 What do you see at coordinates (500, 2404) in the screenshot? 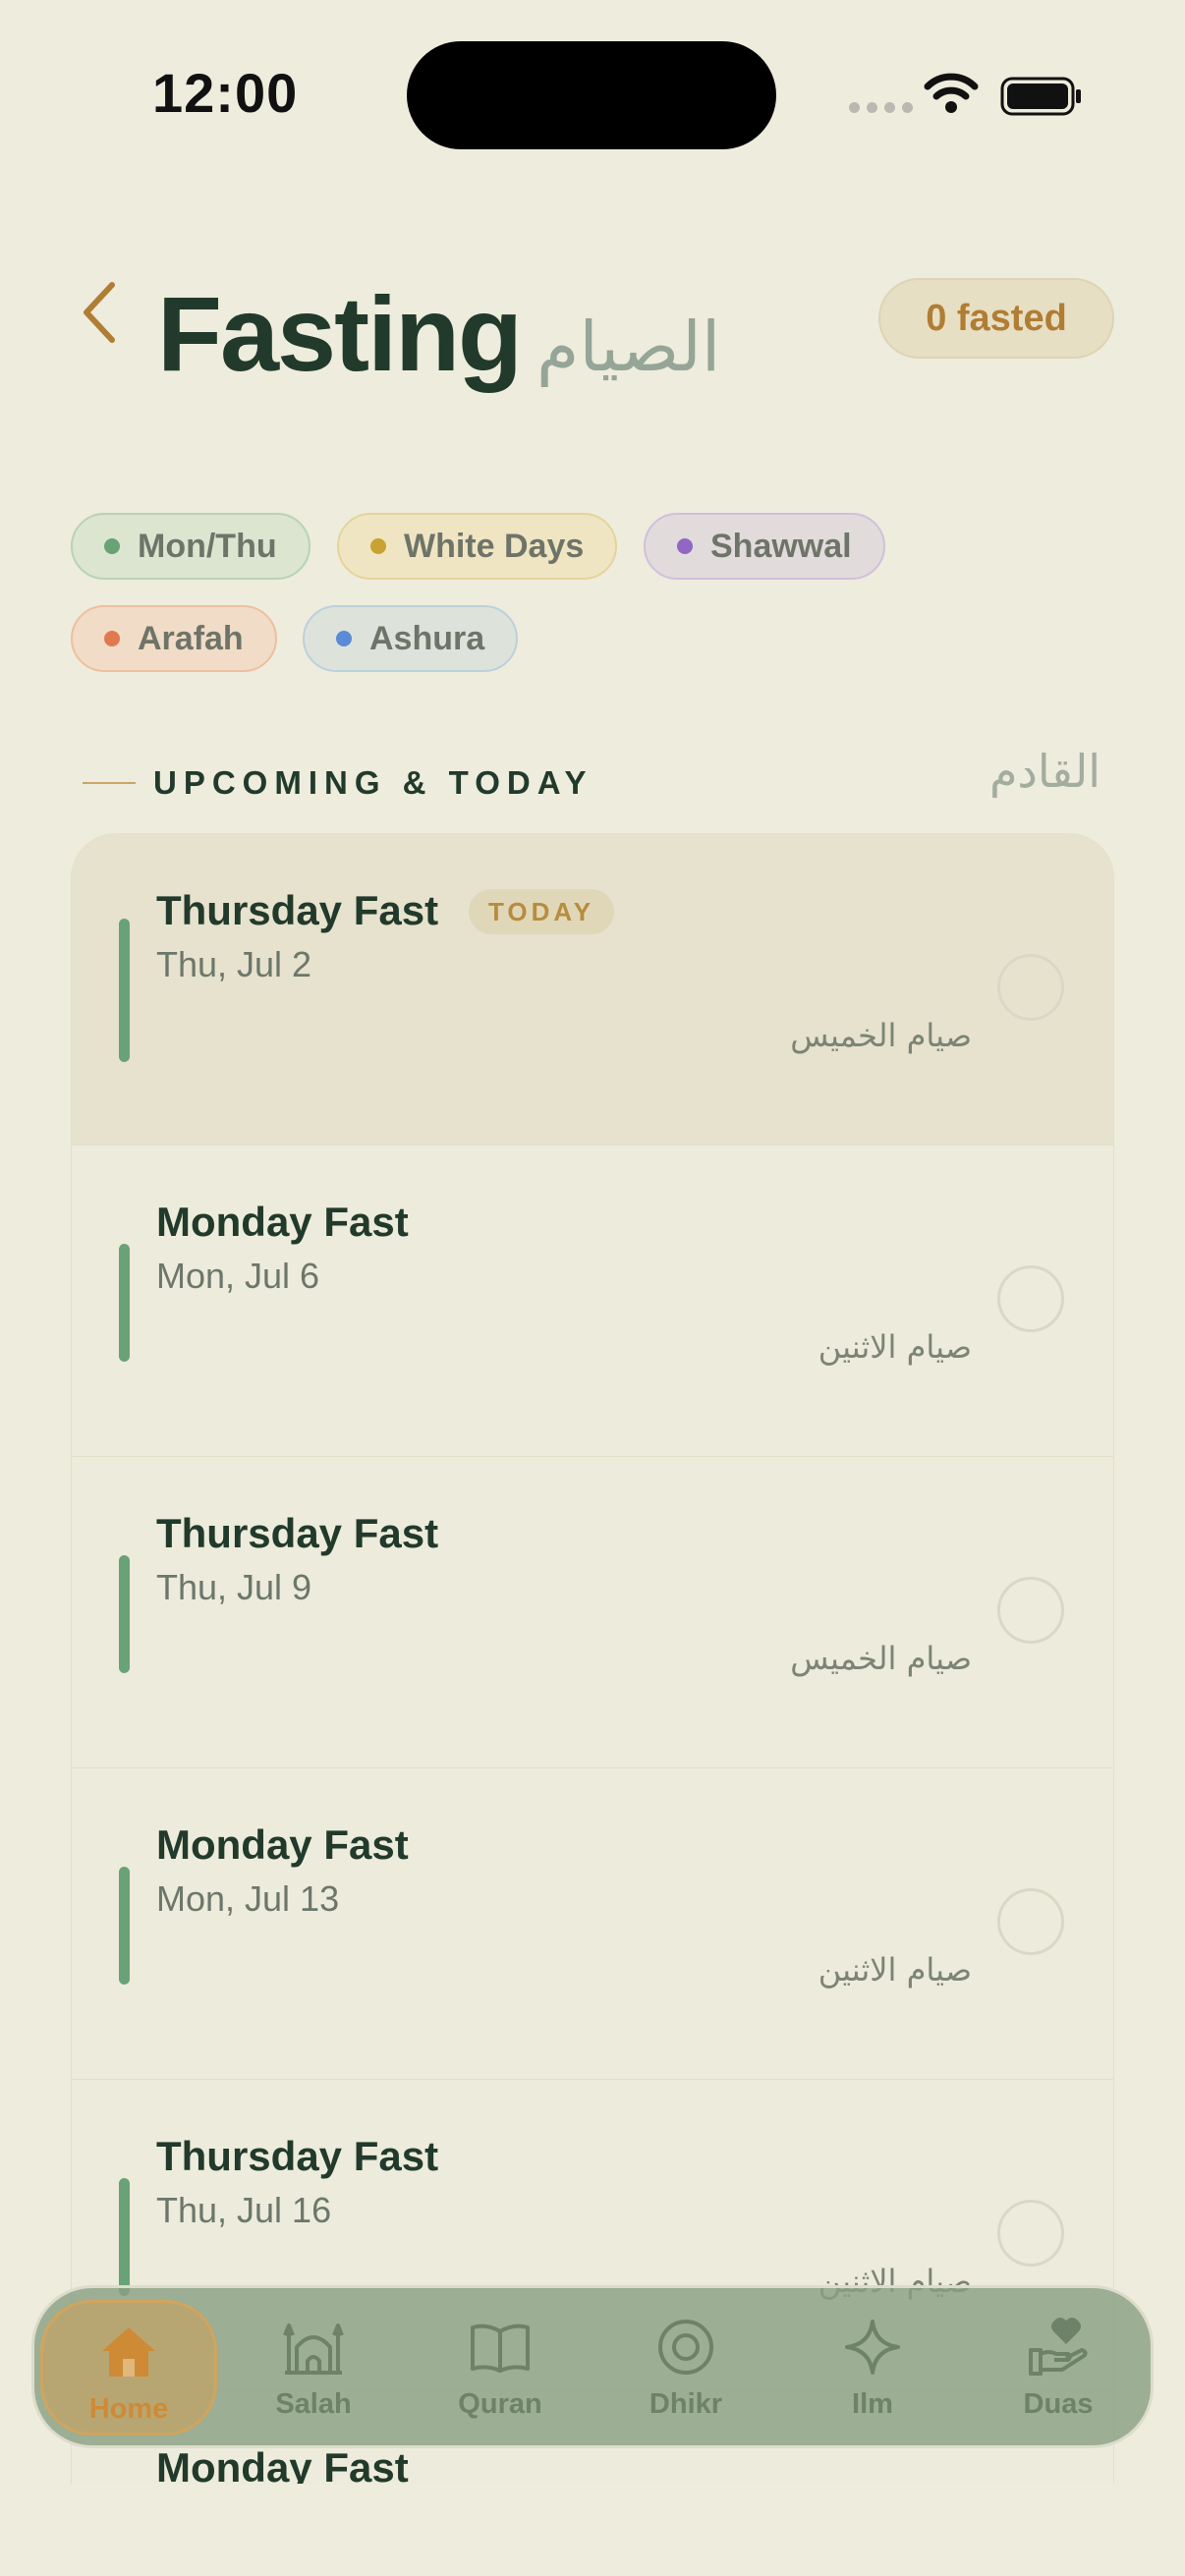
I see `tab-label: Quran` at bounding box center [500, 2404].